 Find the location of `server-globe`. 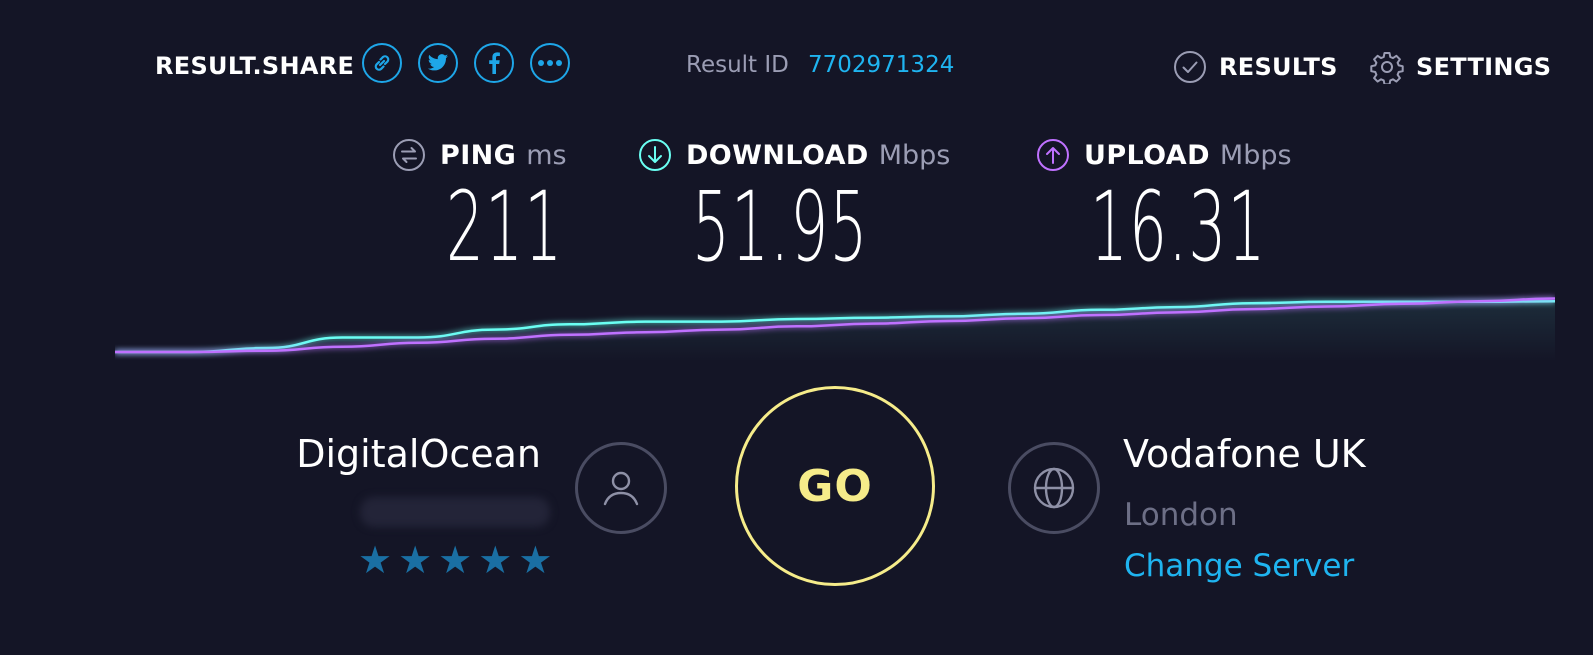

server-globe is located at coordinates (1054, 488).